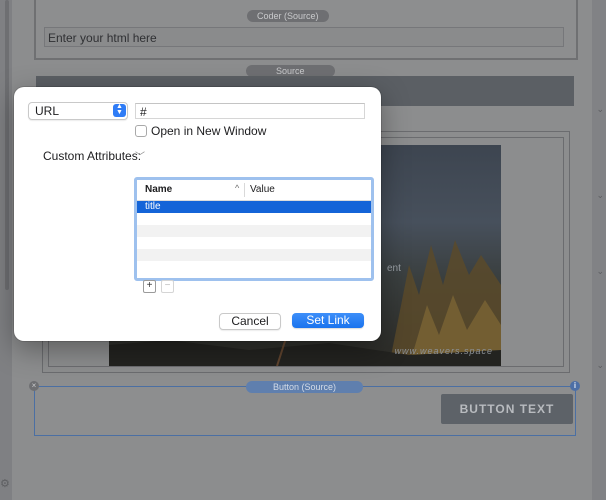 The width and height of the screenshot is (606, 500). Describe the element at coordinates (288, 16) in the screenshot. I see `coder-source-tag: Coder (Source)` at that location.